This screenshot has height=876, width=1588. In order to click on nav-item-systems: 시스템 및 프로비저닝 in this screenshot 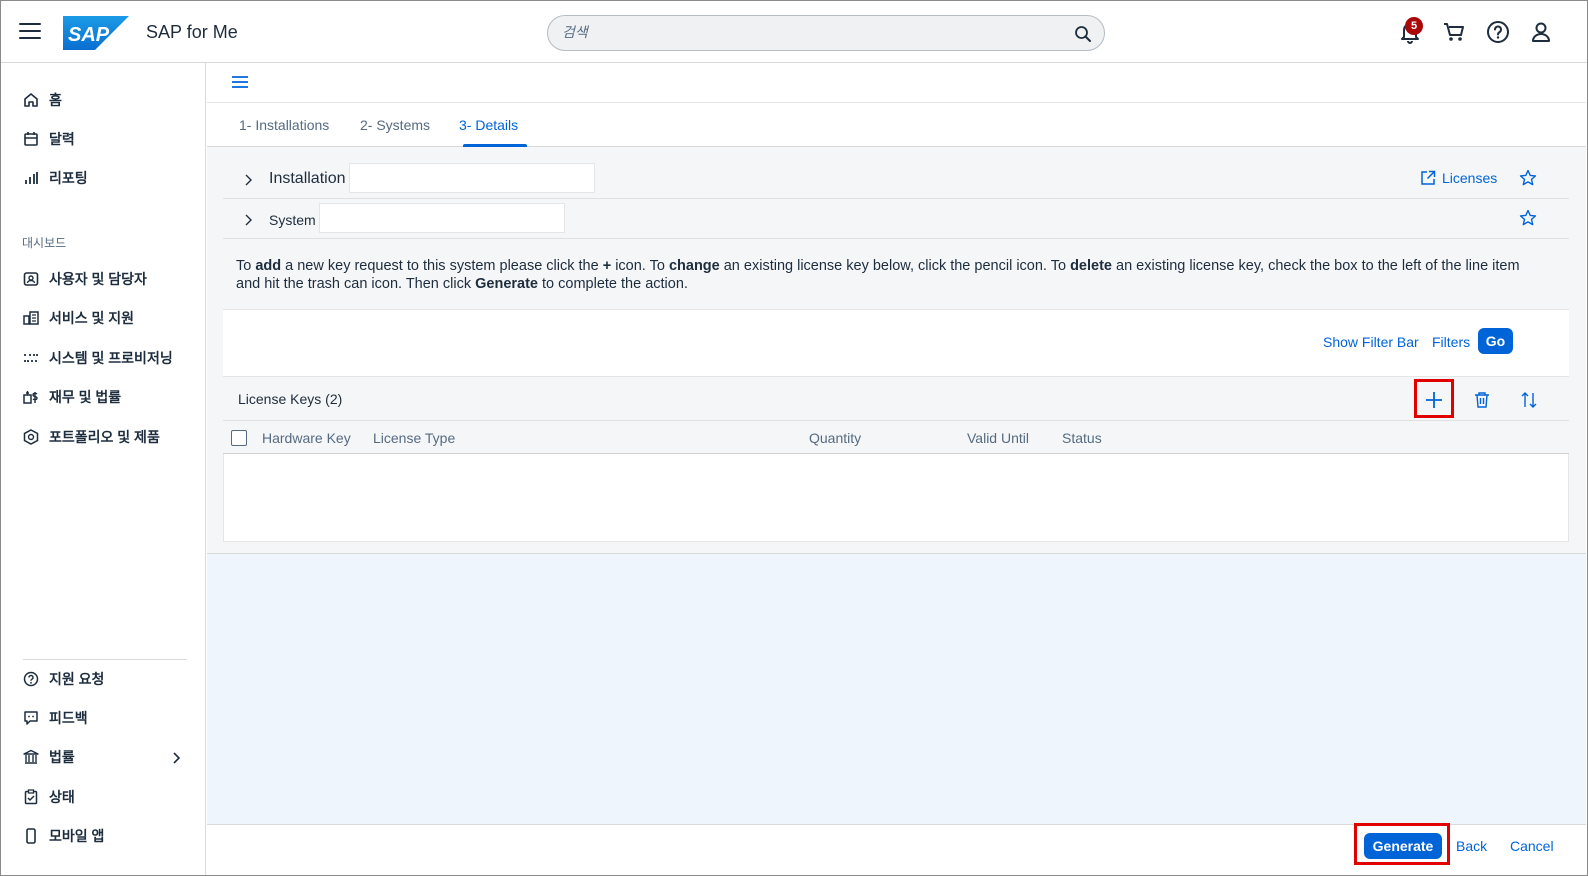, I will do `click(98, 358)`.